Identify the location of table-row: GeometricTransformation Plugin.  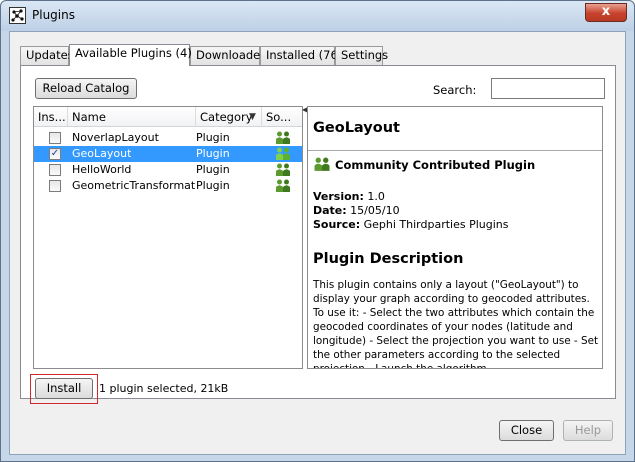
(168, 187).